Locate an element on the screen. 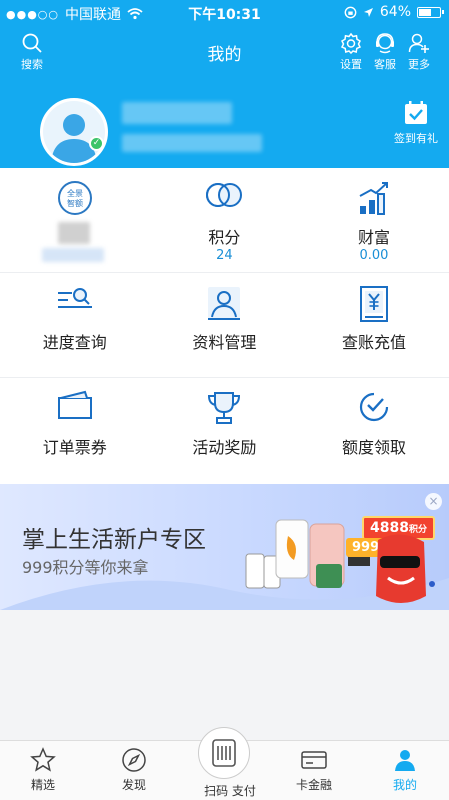 Image resolution: width=449 pixels, height=800 pixels. account-badge: 全景 智额 is located at coordinates (75, 200).